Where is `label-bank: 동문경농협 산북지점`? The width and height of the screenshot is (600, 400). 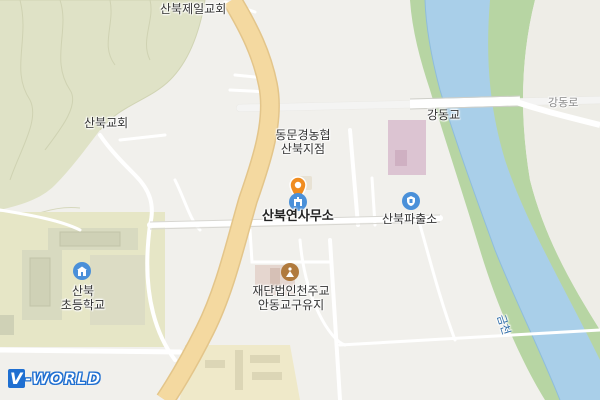
label-bank: 동문경농협 산북지점 is located at coordinates (303, 142).